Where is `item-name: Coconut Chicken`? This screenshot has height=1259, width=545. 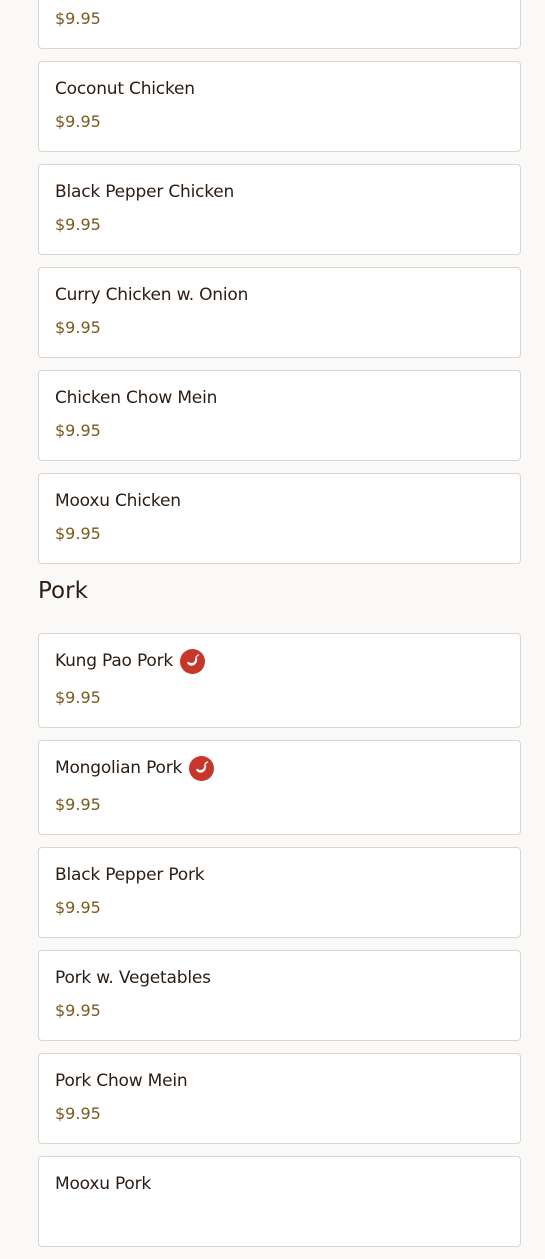 item-name: Coconut Chicken is located at coordinates (125, 89).